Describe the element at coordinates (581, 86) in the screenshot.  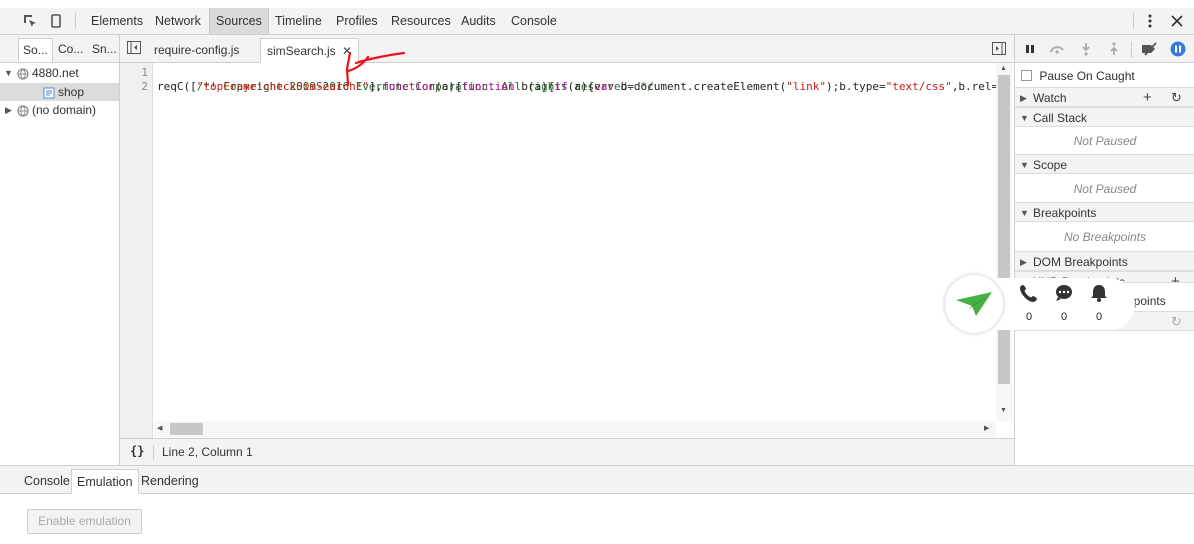
I see `code-token: (a){` at that location.